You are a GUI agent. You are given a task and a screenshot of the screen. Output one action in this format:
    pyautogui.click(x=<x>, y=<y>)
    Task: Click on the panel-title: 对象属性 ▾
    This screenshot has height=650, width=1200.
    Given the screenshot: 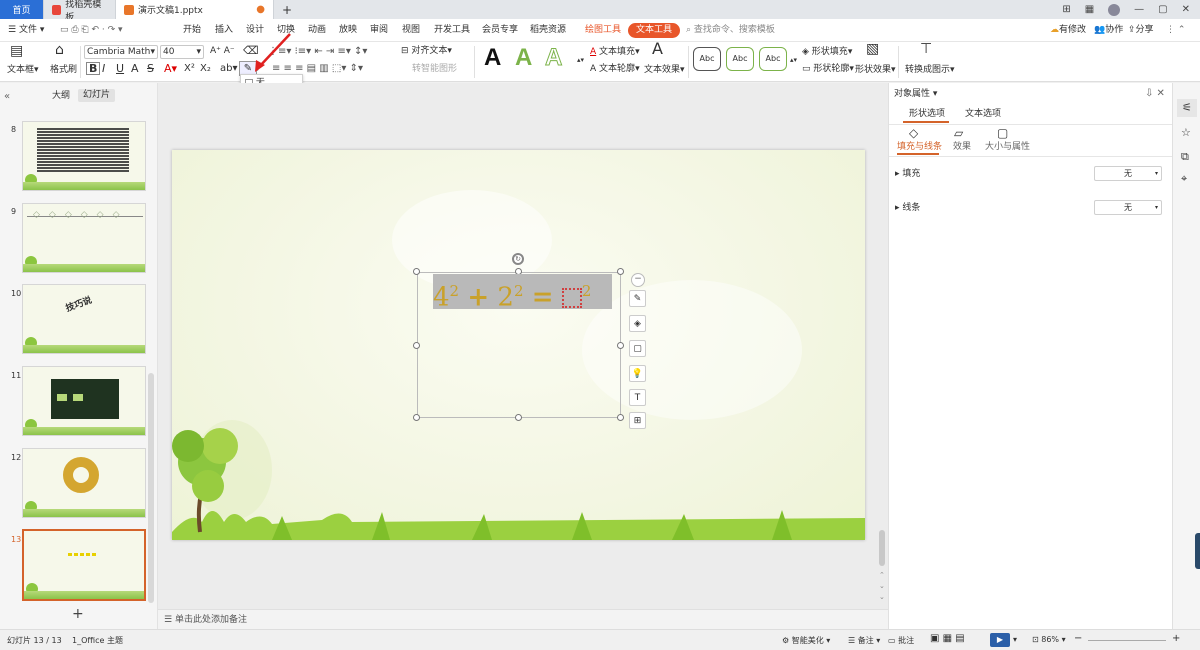 What is the action you would take?
    pyautogui.click(x=916, y=94)
    